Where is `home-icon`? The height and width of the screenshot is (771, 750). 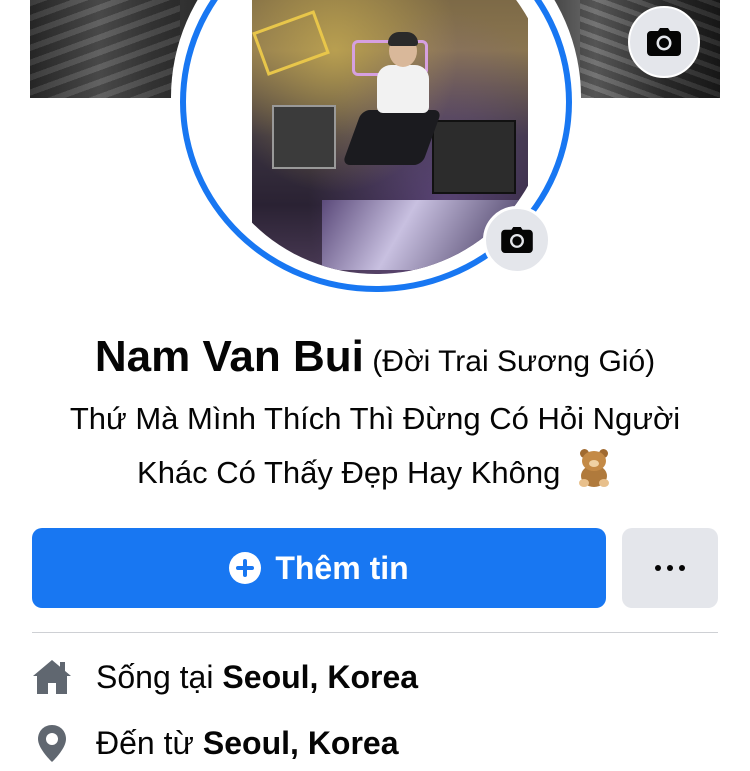
home-icon is located at coordinates (52, 677).